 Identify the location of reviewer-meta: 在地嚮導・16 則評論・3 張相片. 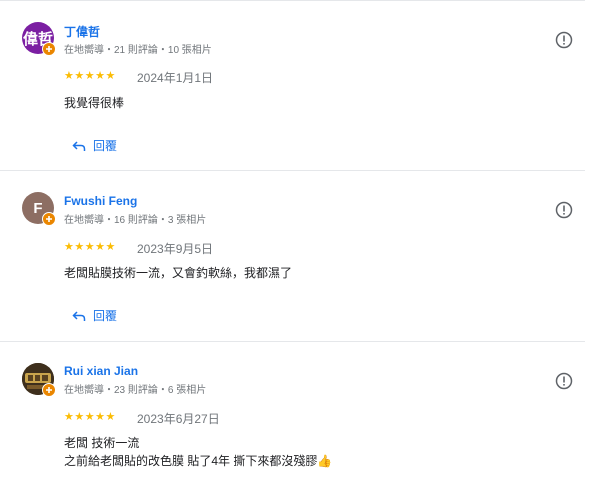
(135, 220).